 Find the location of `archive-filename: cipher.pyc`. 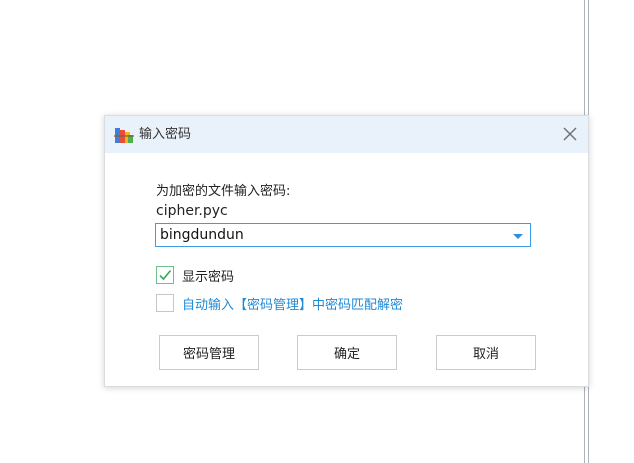

archive-filename: cipher.pyc is located at coordinates (192, 211).